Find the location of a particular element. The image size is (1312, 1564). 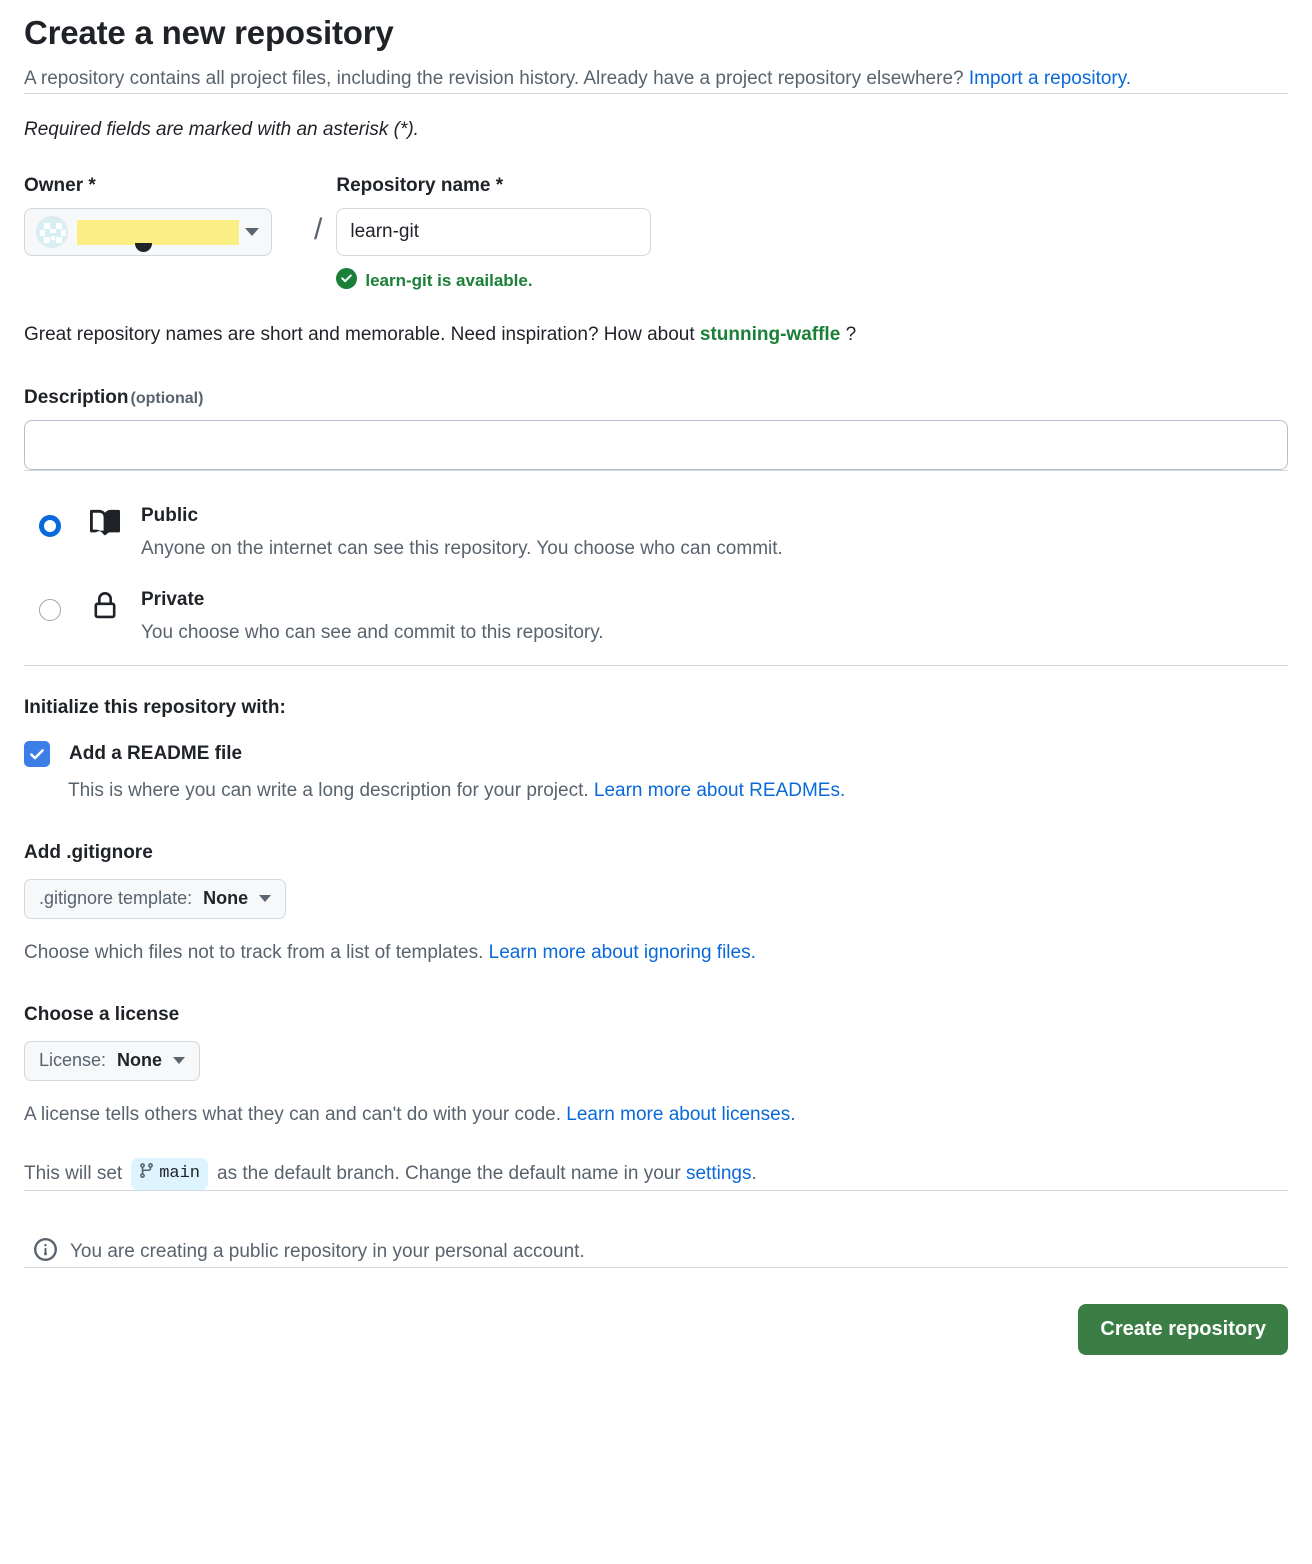

learn-more-licenses-link: Learn more about licenses. is located at coordinates (680, 1114).